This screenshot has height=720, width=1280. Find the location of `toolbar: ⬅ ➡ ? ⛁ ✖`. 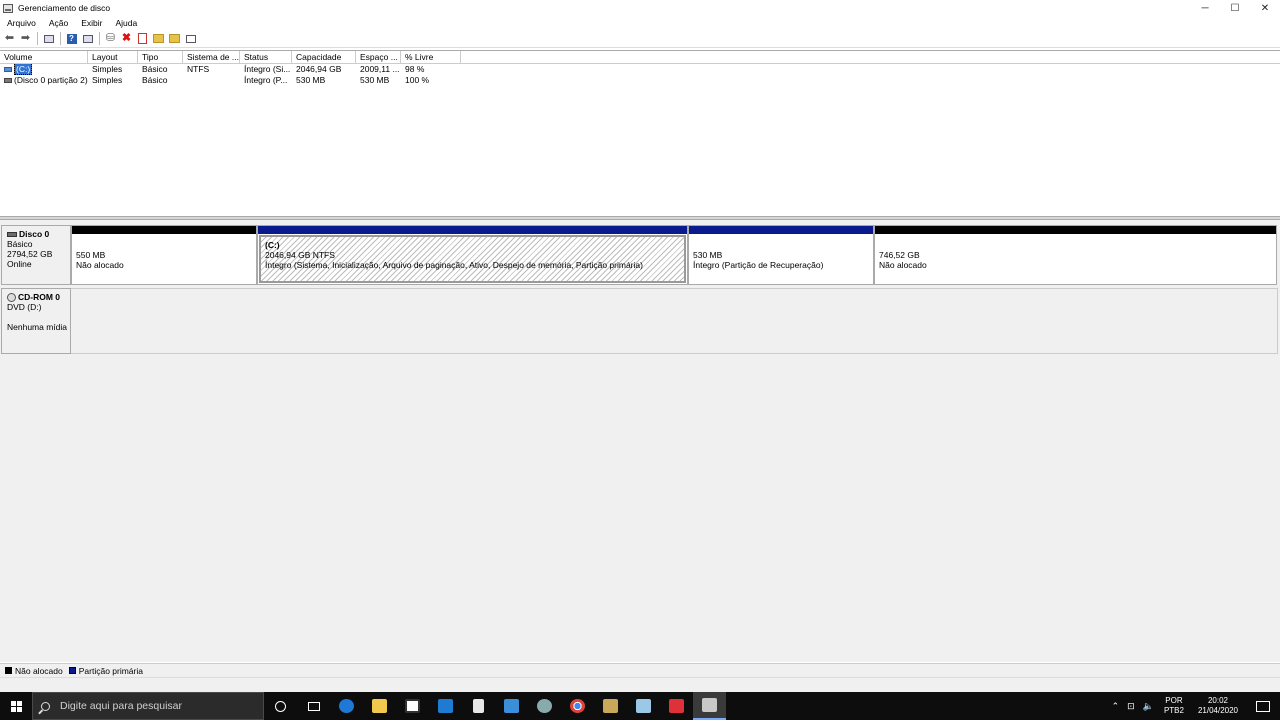

toolbar: ⬅ ➡ ? ⛁ ✖ is located at coordinates (640, 39).